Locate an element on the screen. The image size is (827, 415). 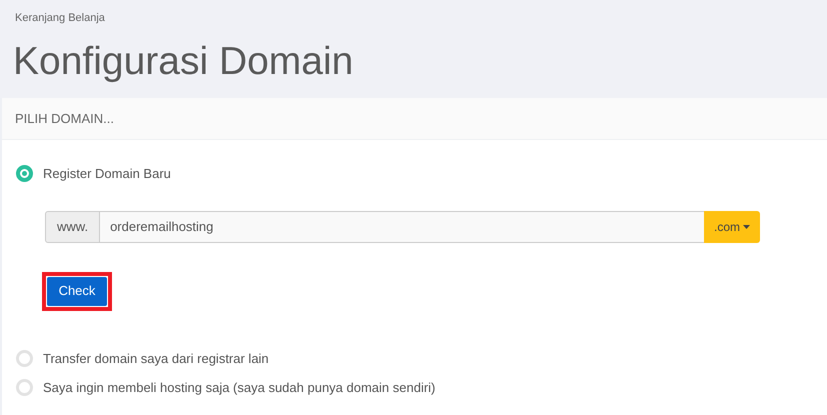
tld-dropdown: .com is located at coordinates (732, 226).